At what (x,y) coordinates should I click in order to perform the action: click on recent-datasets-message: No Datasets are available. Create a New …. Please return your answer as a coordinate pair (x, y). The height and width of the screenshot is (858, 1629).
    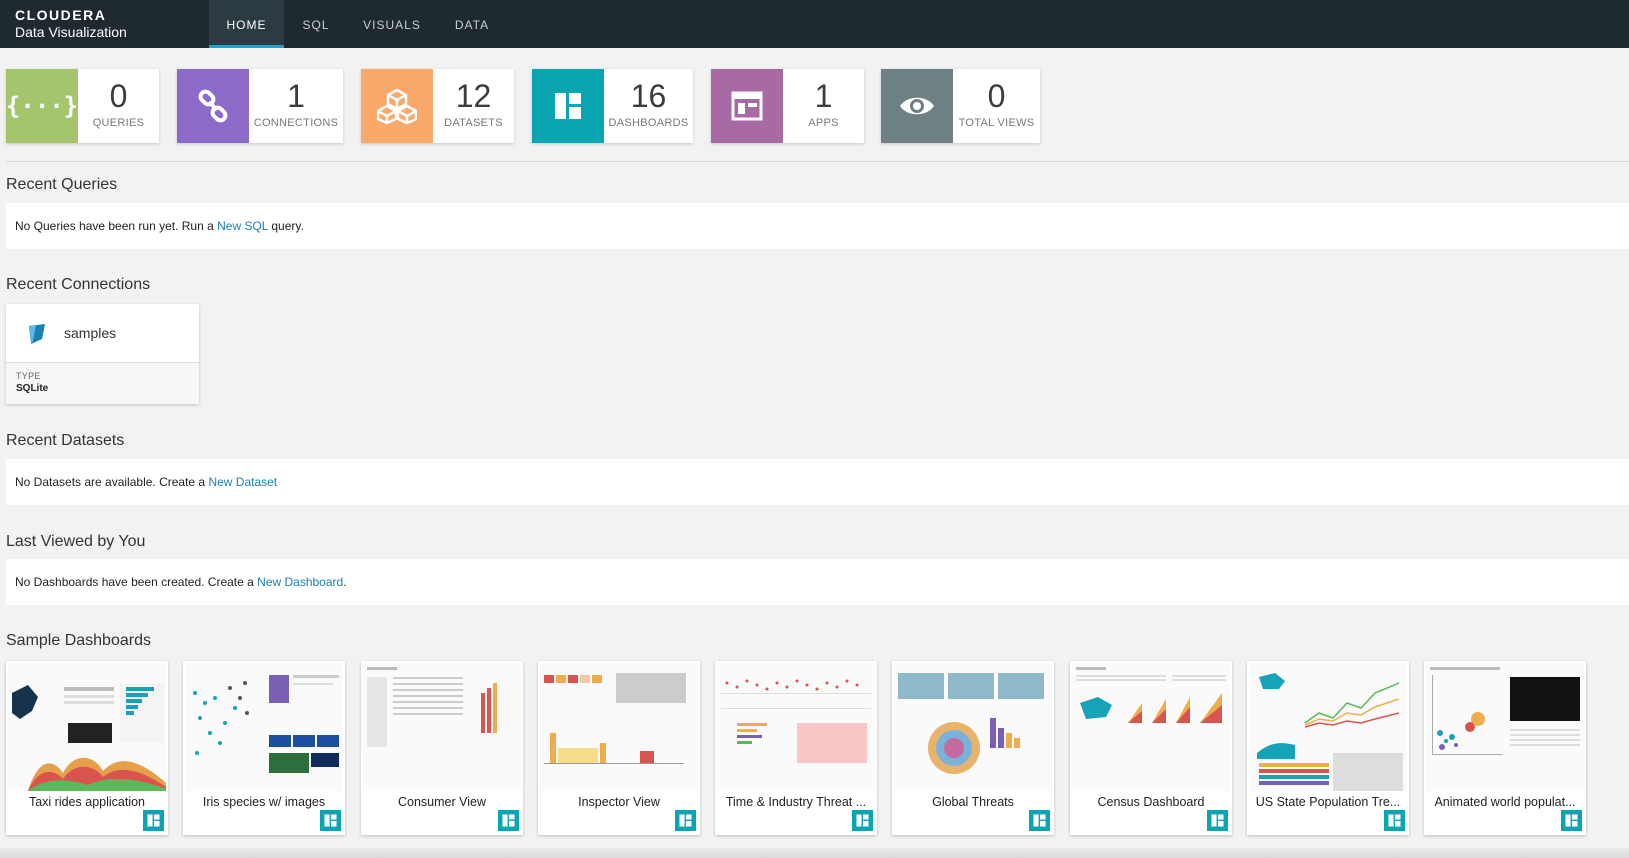
    Looking at the image, I should click on (817, 482).